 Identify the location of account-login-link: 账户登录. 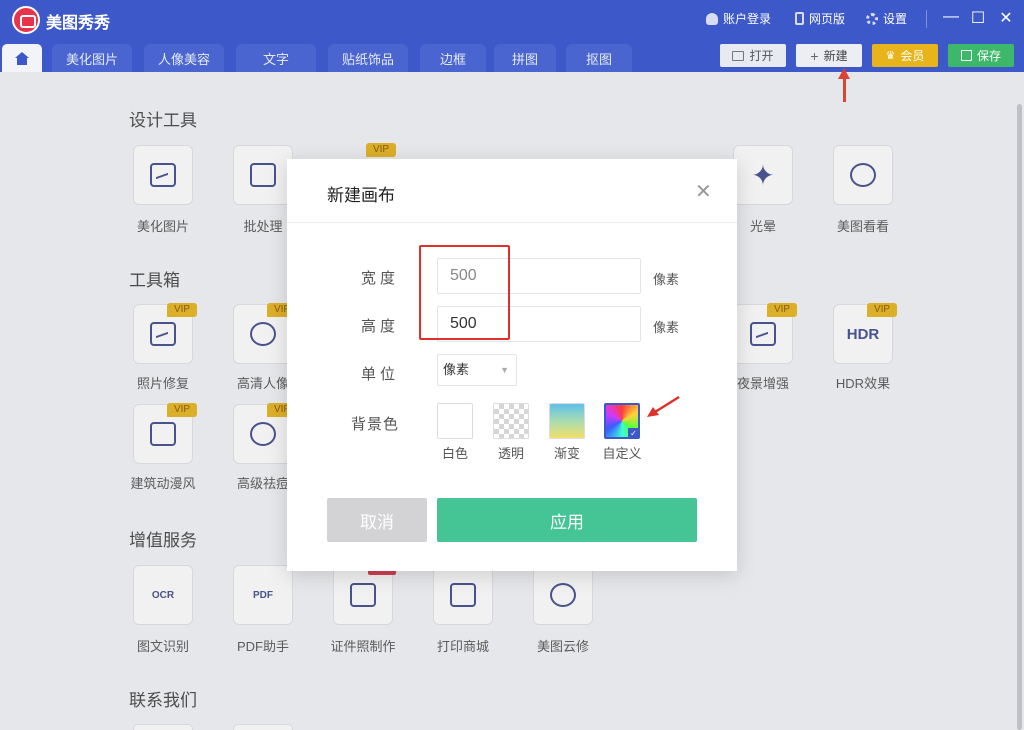
(738, 18).